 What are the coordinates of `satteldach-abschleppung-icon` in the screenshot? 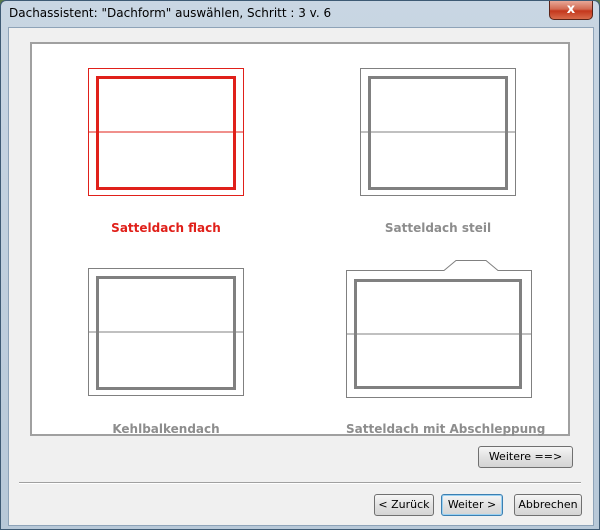 It's located at (439, 329).